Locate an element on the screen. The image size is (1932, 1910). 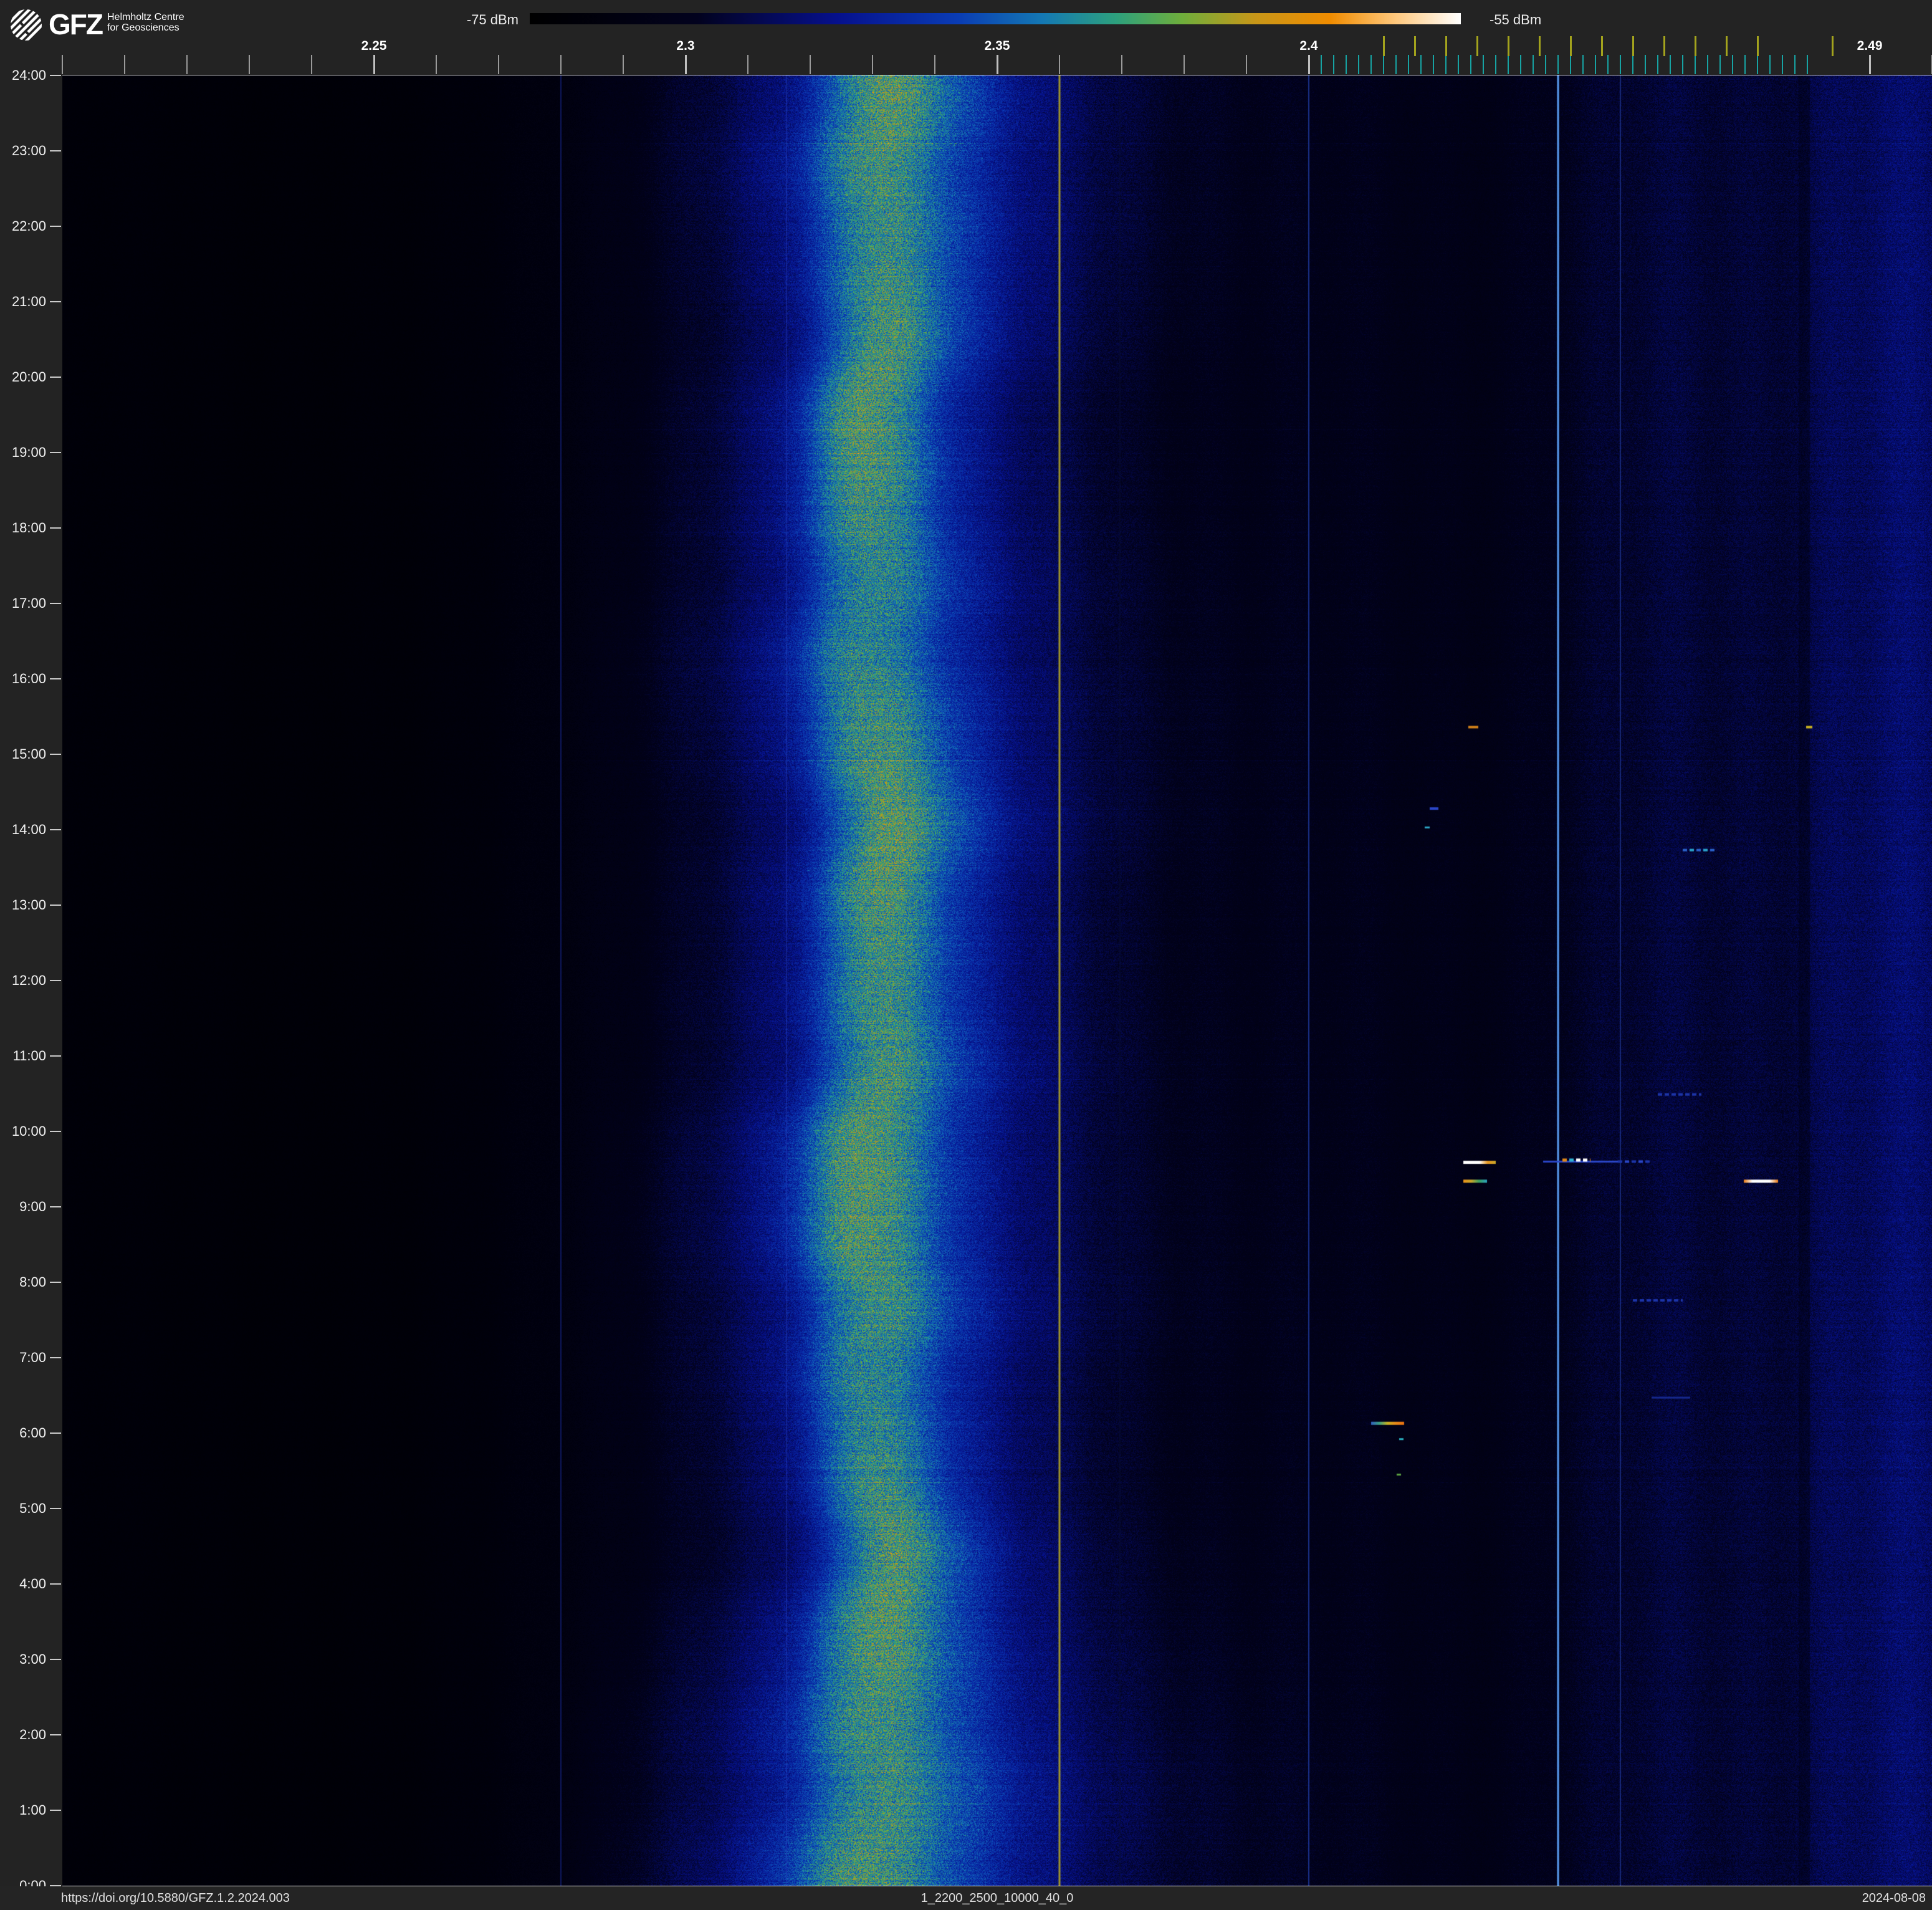
logo-subtitle: Helmholtz Centre for Geosciences is located at coordinates (145, 22).